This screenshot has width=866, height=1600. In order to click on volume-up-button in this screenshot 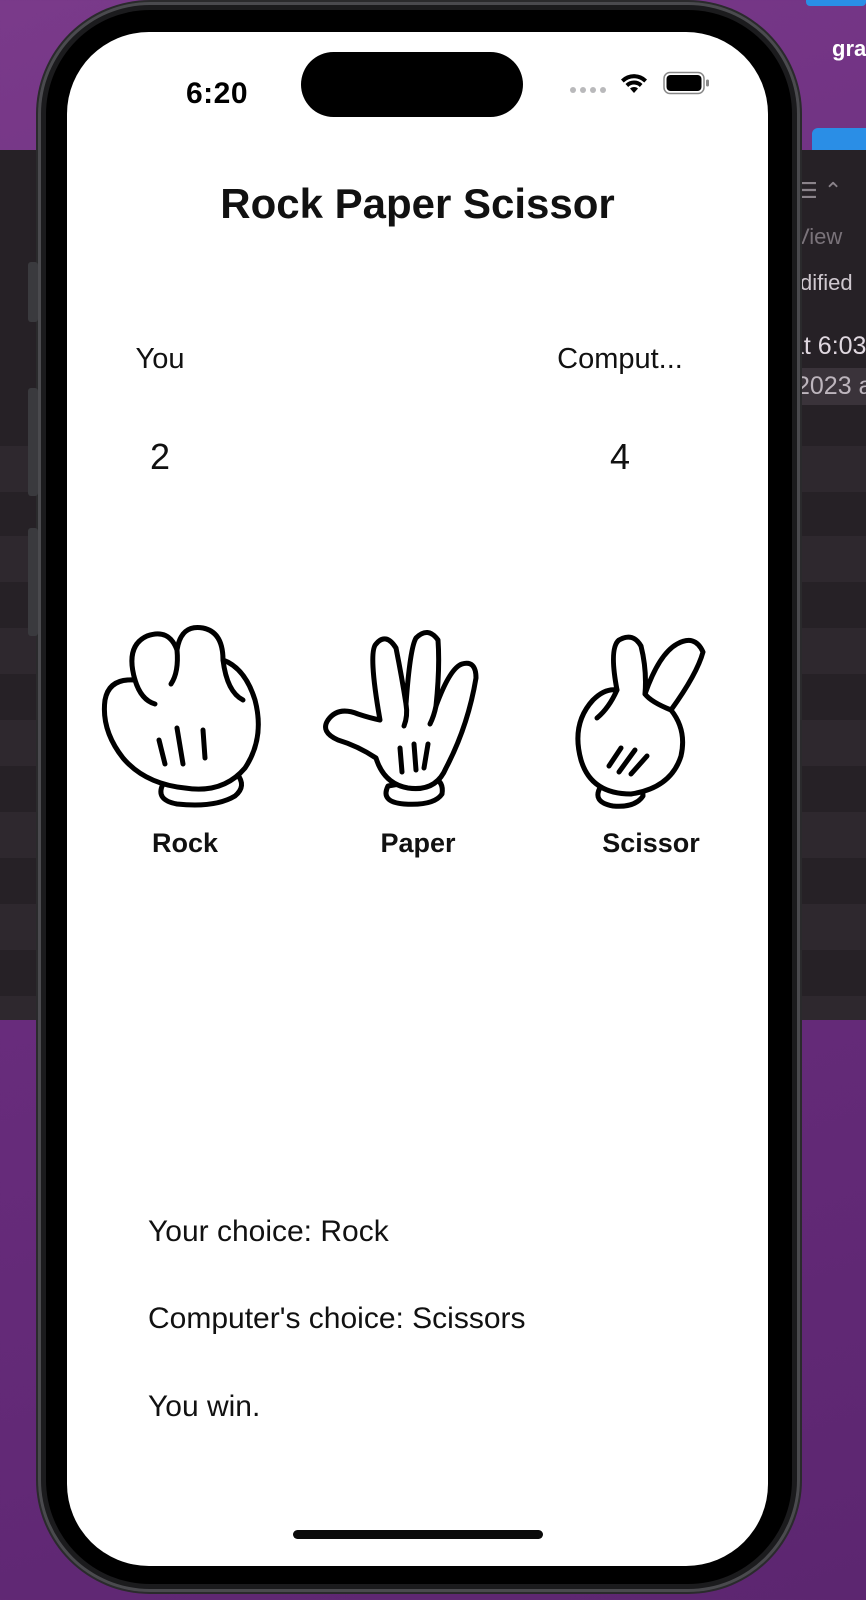, I will do `click(33, 442)`.